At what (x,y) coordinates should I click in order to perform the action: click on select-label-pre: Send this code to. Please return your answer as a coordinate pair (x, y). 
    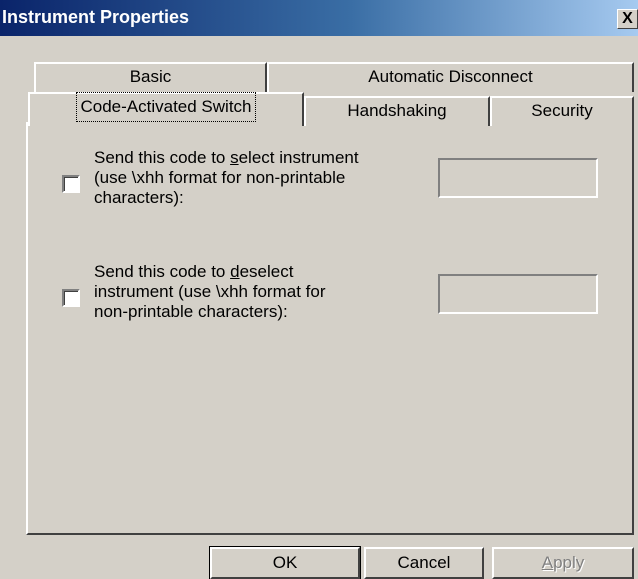
    Looking at the image, I should click on (162, 157).